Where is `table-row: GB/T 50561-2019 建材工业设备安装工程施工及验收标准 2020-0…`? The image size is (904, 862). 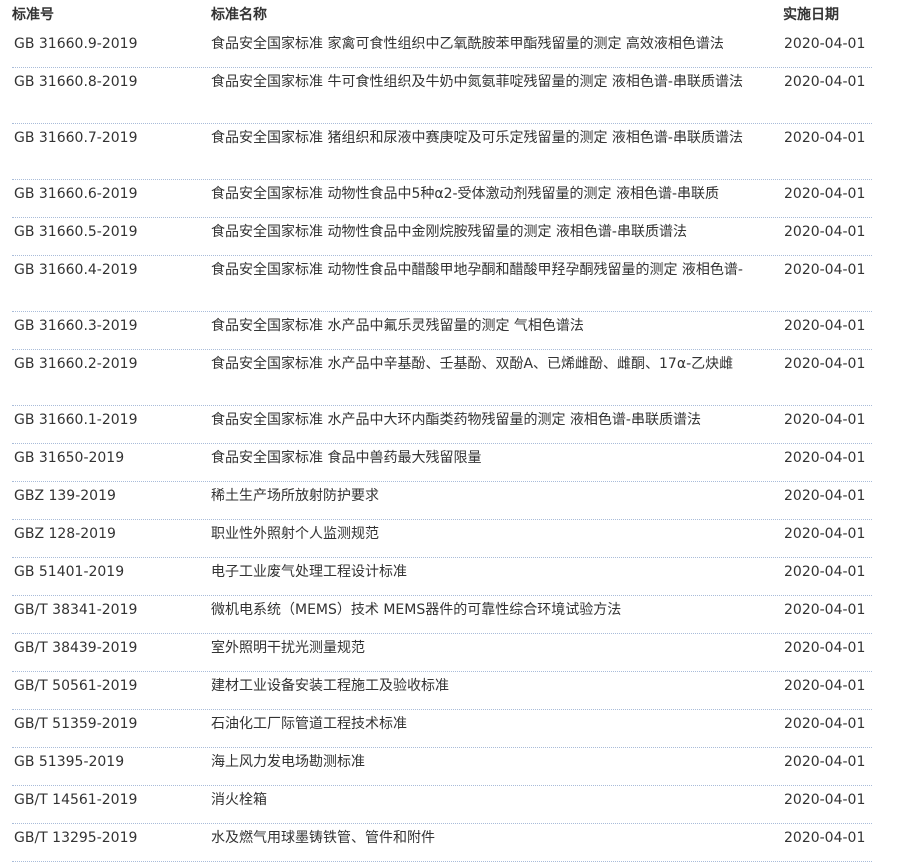 table-row: GB/T 50561-2019 建材工业设备安装工程施工及验收标准 2020-0… is located at coordinates (442, 691).